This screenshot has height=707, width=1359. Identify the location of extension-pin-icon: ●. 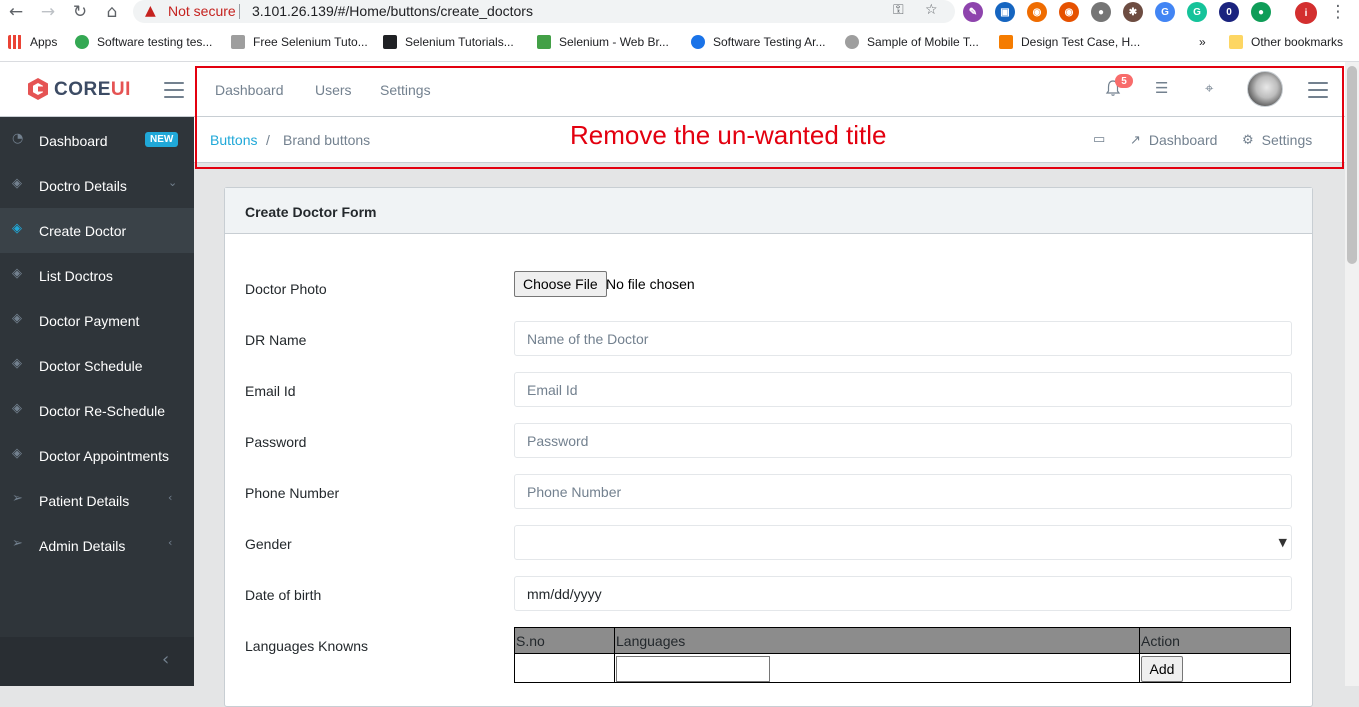
(1261, 12).